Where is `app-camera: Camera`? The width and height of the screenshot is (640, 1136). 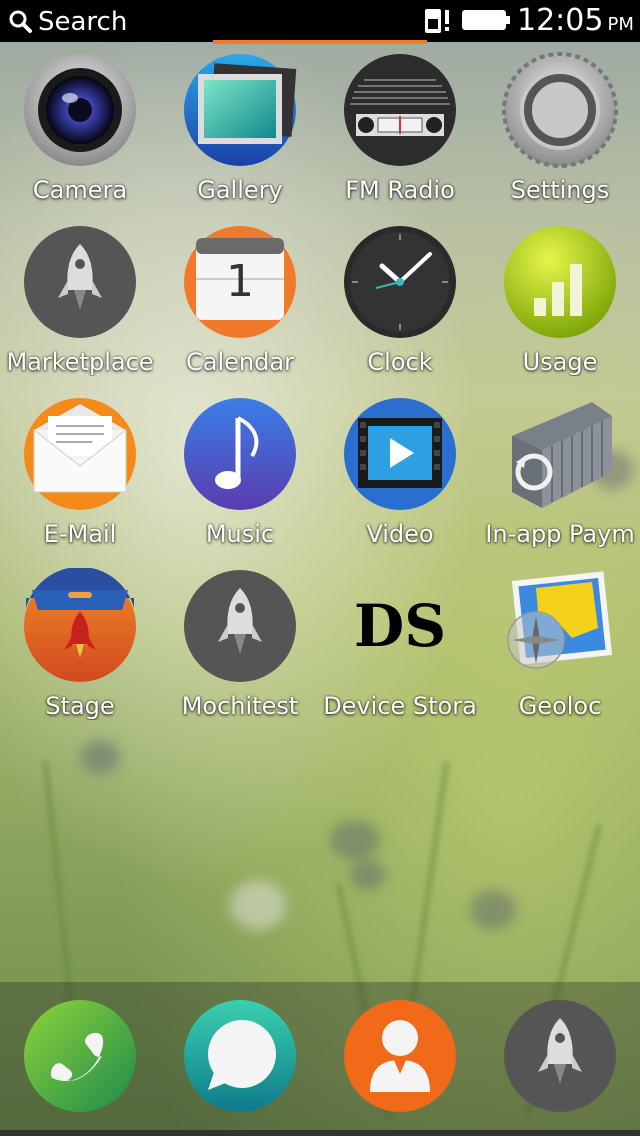
app-camera: Camera is located at coordinates (80, 130).